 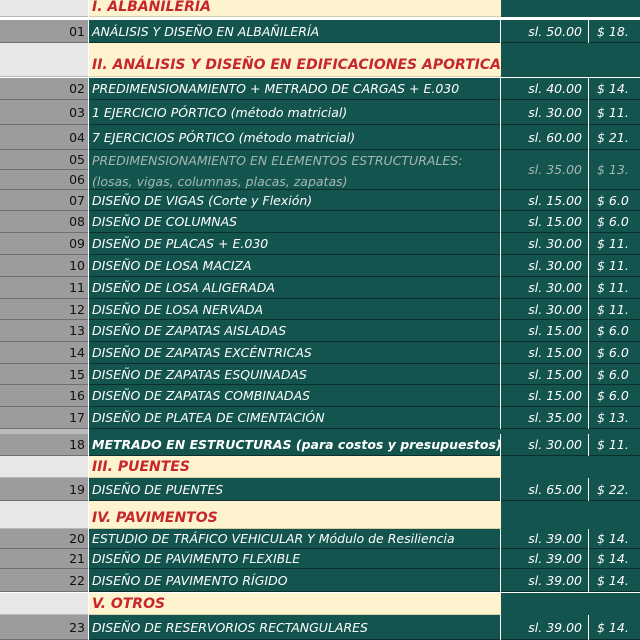 I want to click on table-row: 10 DISEÑO DE LOSA MACIZA sl. 30.00 $ 11., so click(x=320, y=266).